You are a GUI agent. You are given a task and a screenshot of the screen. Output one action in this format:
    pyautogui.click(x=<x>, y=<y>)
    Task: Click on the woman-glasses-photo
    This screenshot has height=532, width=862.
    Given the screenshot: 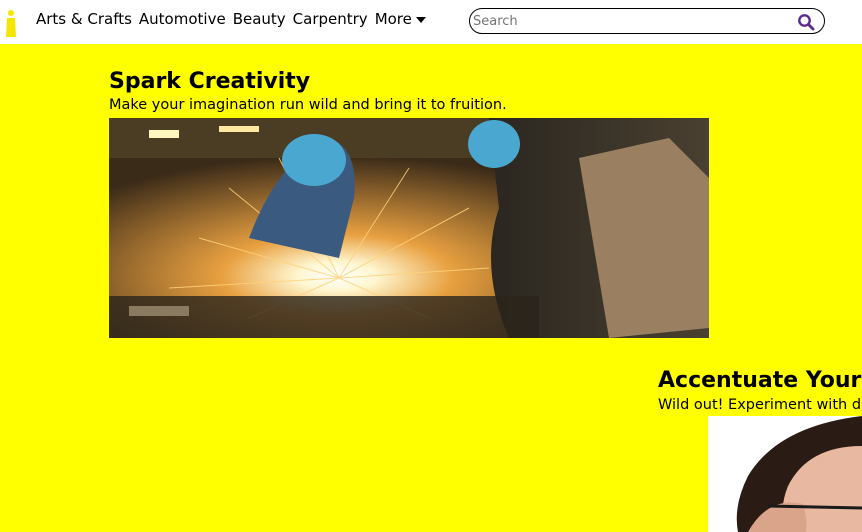 What is the action you would take?
    pyautogui.click(x=785, y=474)
    